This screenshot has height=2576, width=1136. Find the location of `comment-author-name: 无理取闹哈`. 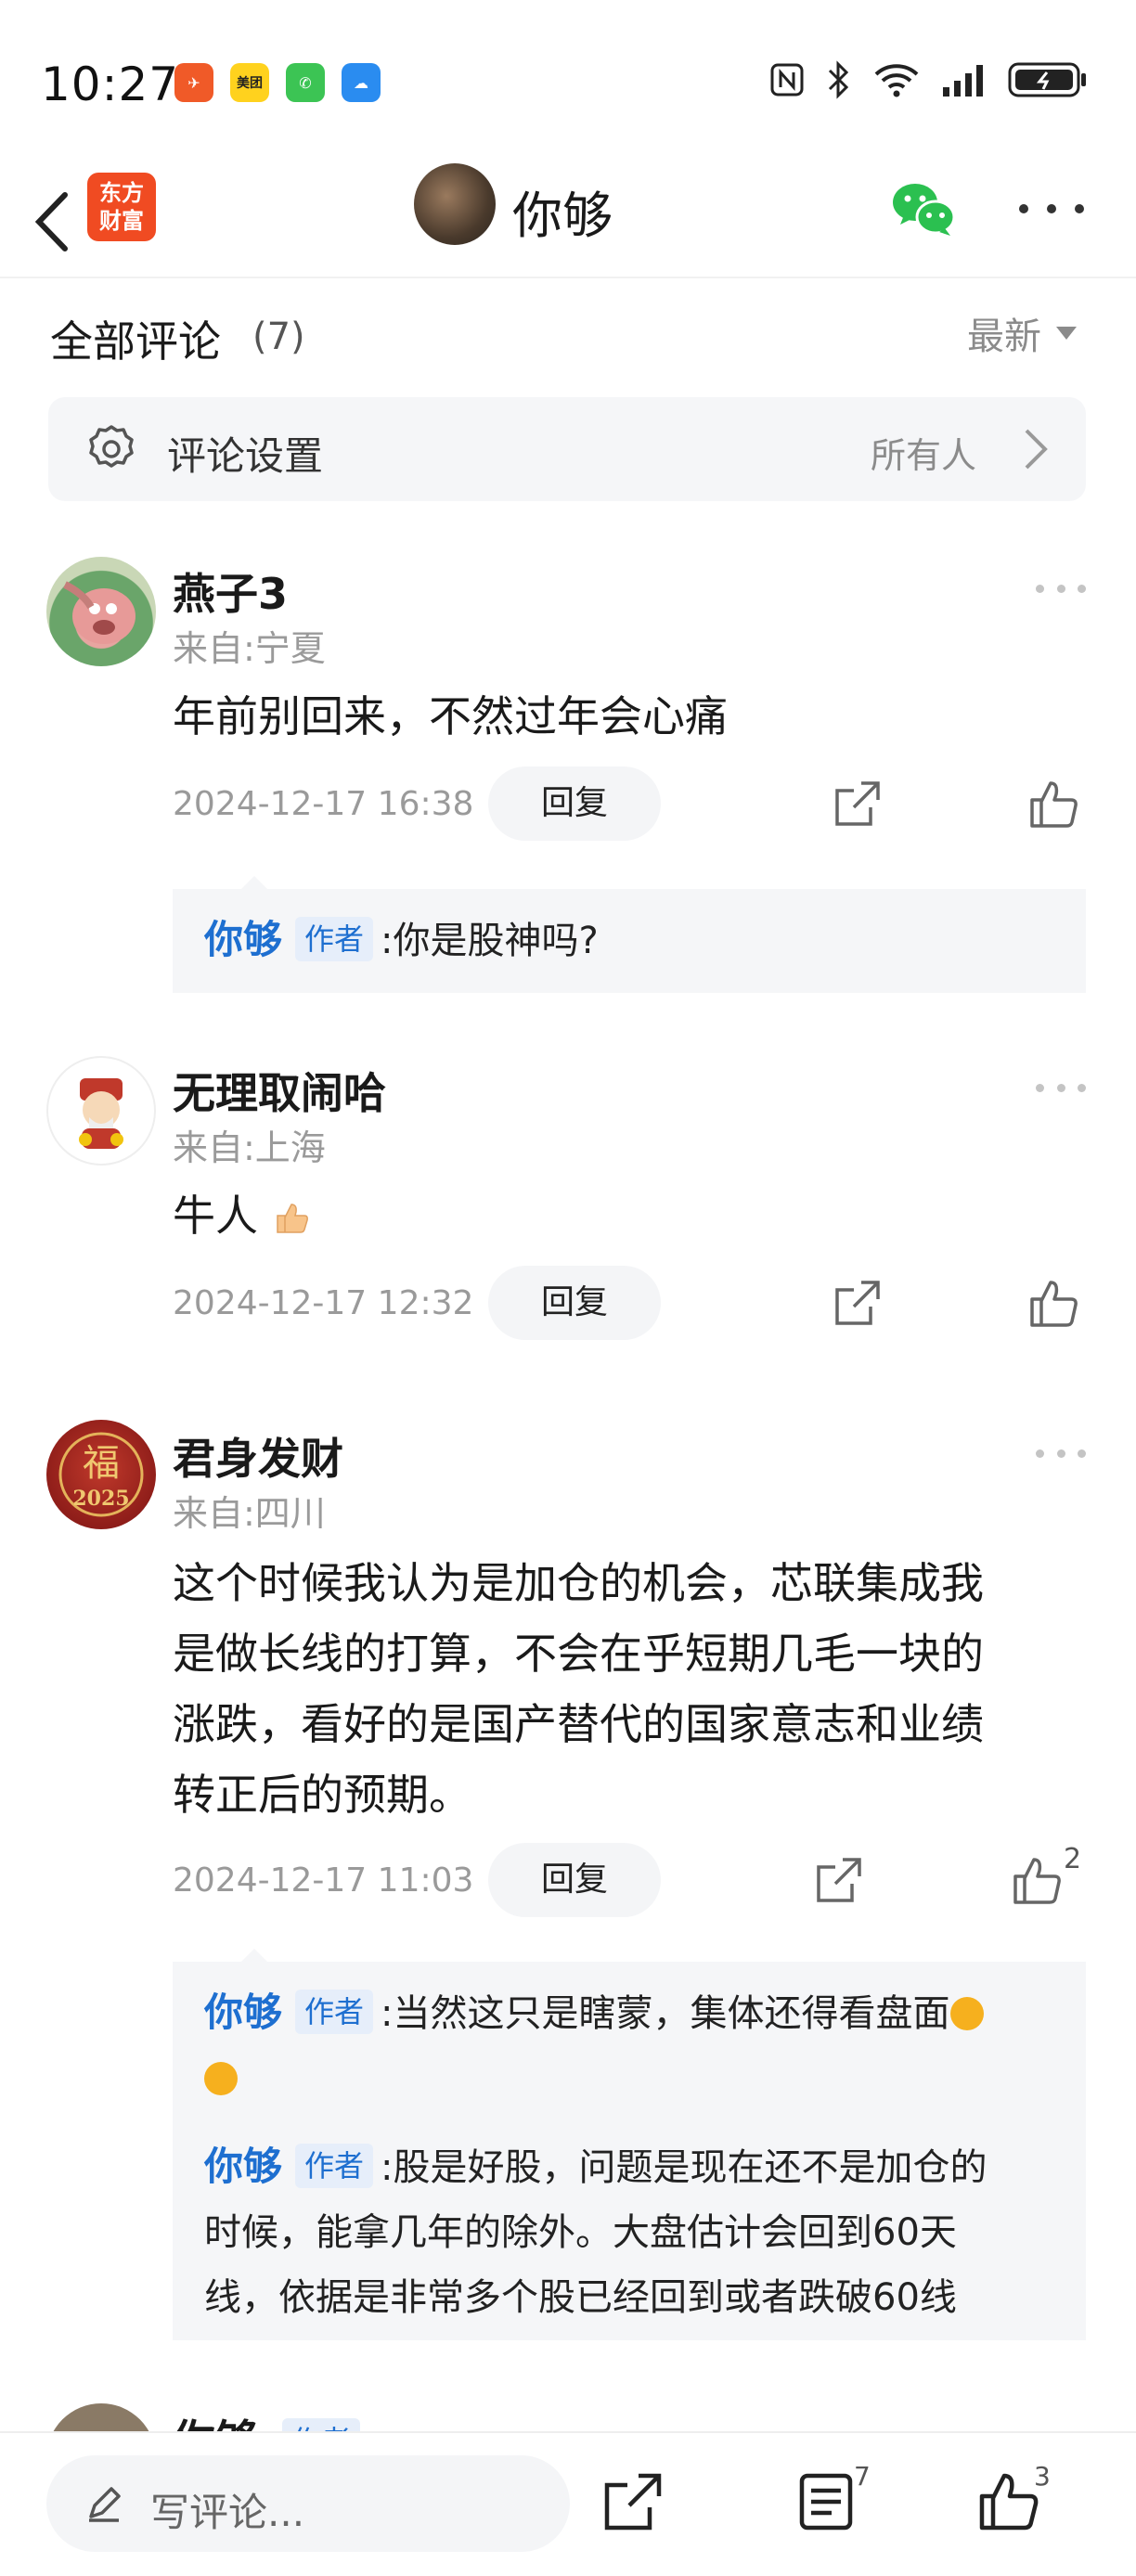

comment-author-name: 无理取闹哈 is located at coordinates (279, 1091).